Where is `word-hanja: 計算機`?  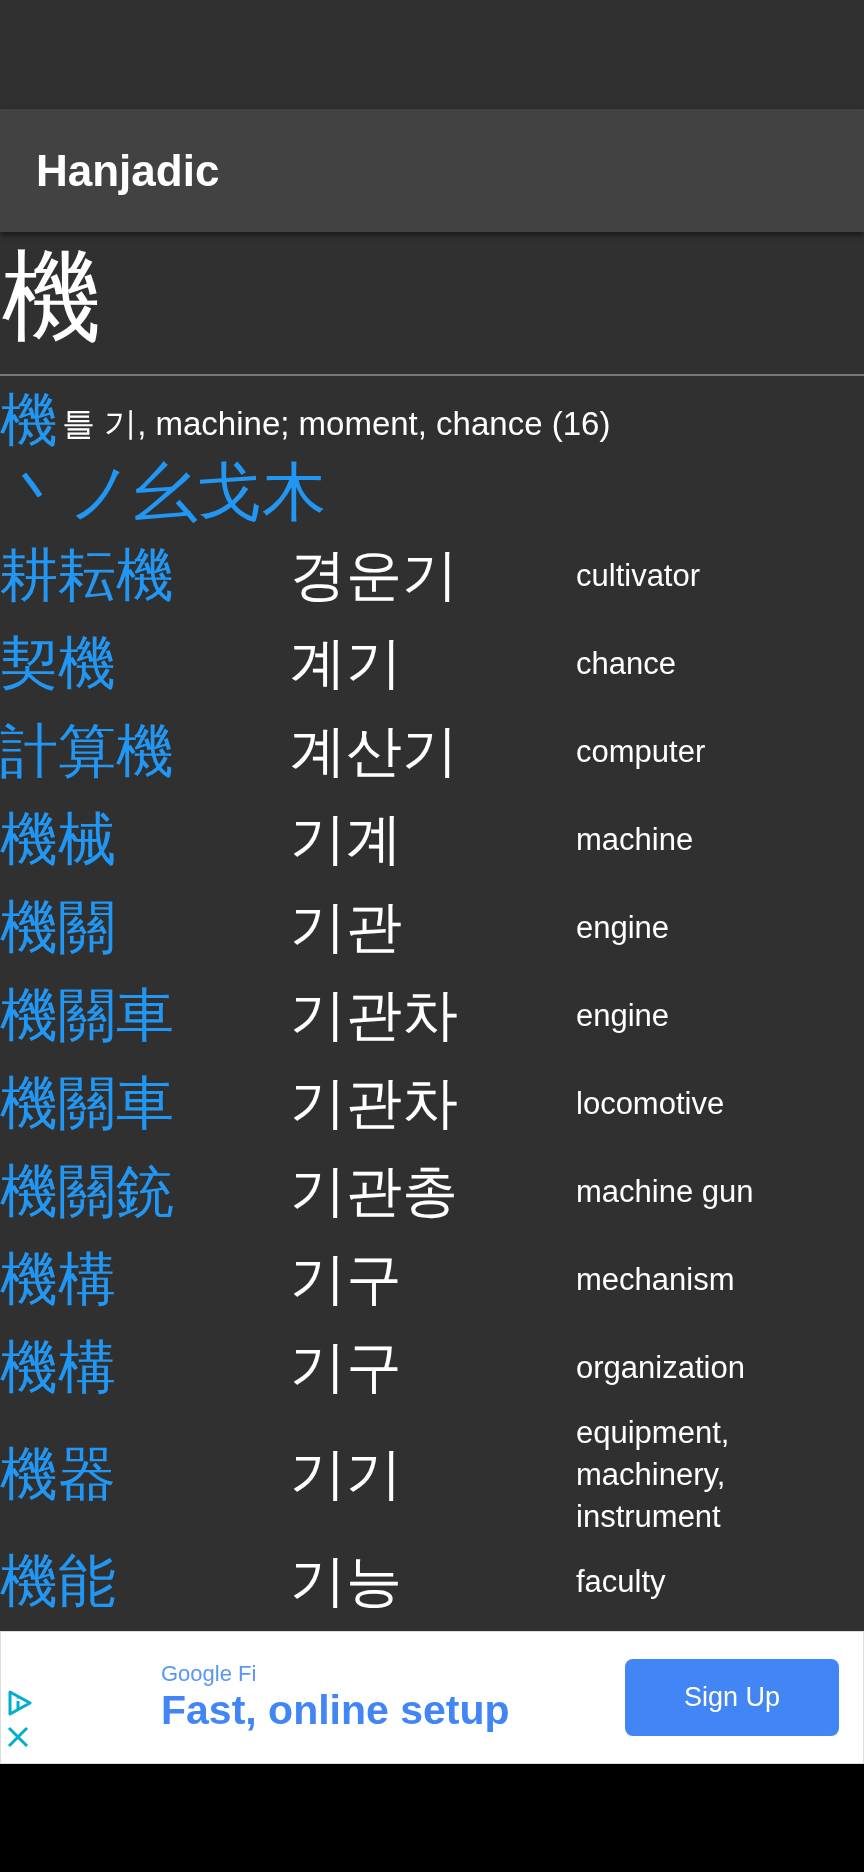
word-hanja: 計算機 is located at coordinates (87, 751).